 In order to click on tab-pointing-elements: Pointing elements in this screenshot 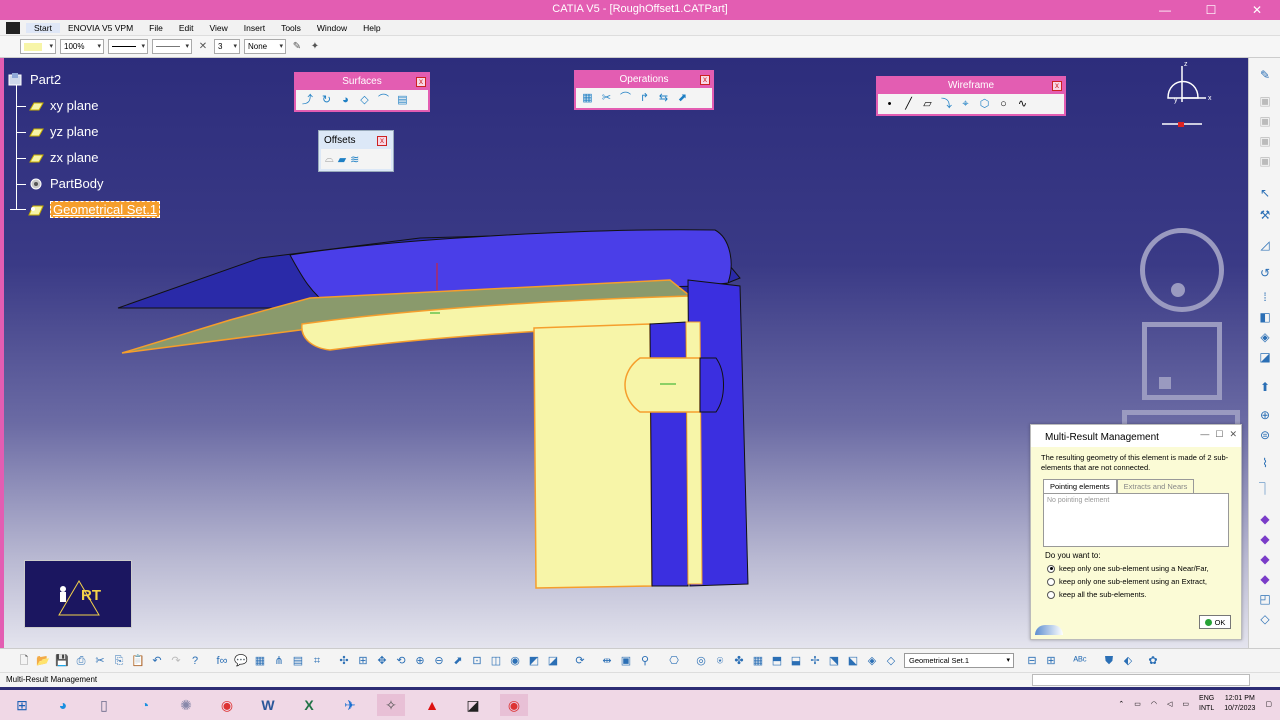, I will do `click(1080, 486)`.